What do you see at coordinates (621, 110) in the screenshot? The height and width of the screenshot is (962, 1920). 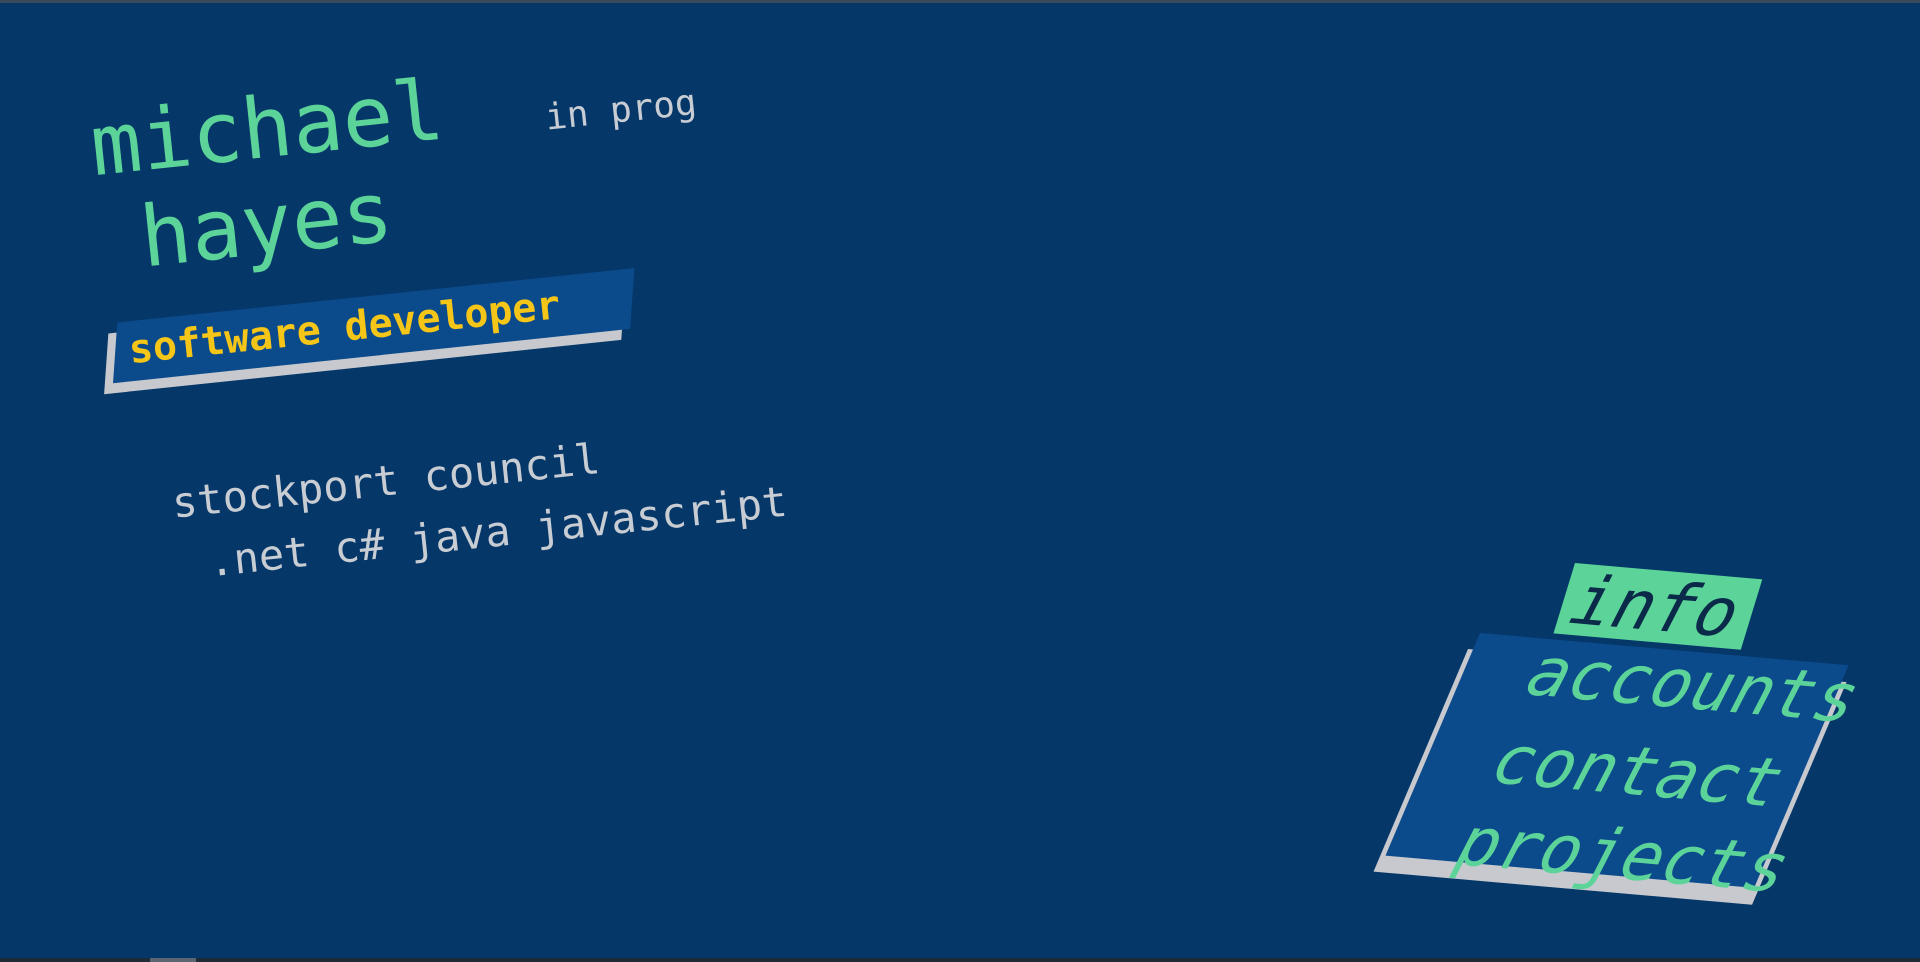 I see `status-tag: in prog` at bounding box center [621, 110].